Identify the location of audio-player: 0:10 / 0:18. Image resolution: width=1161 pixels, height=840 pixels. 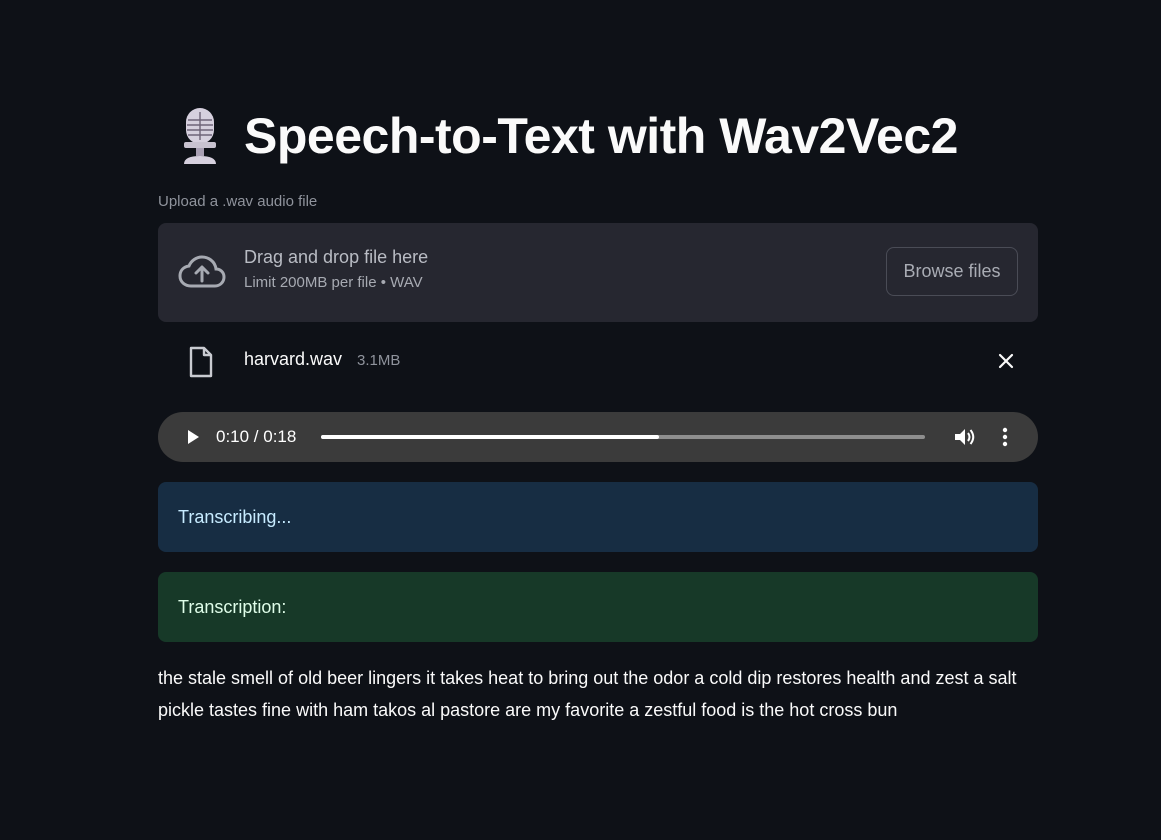
(598, 437).